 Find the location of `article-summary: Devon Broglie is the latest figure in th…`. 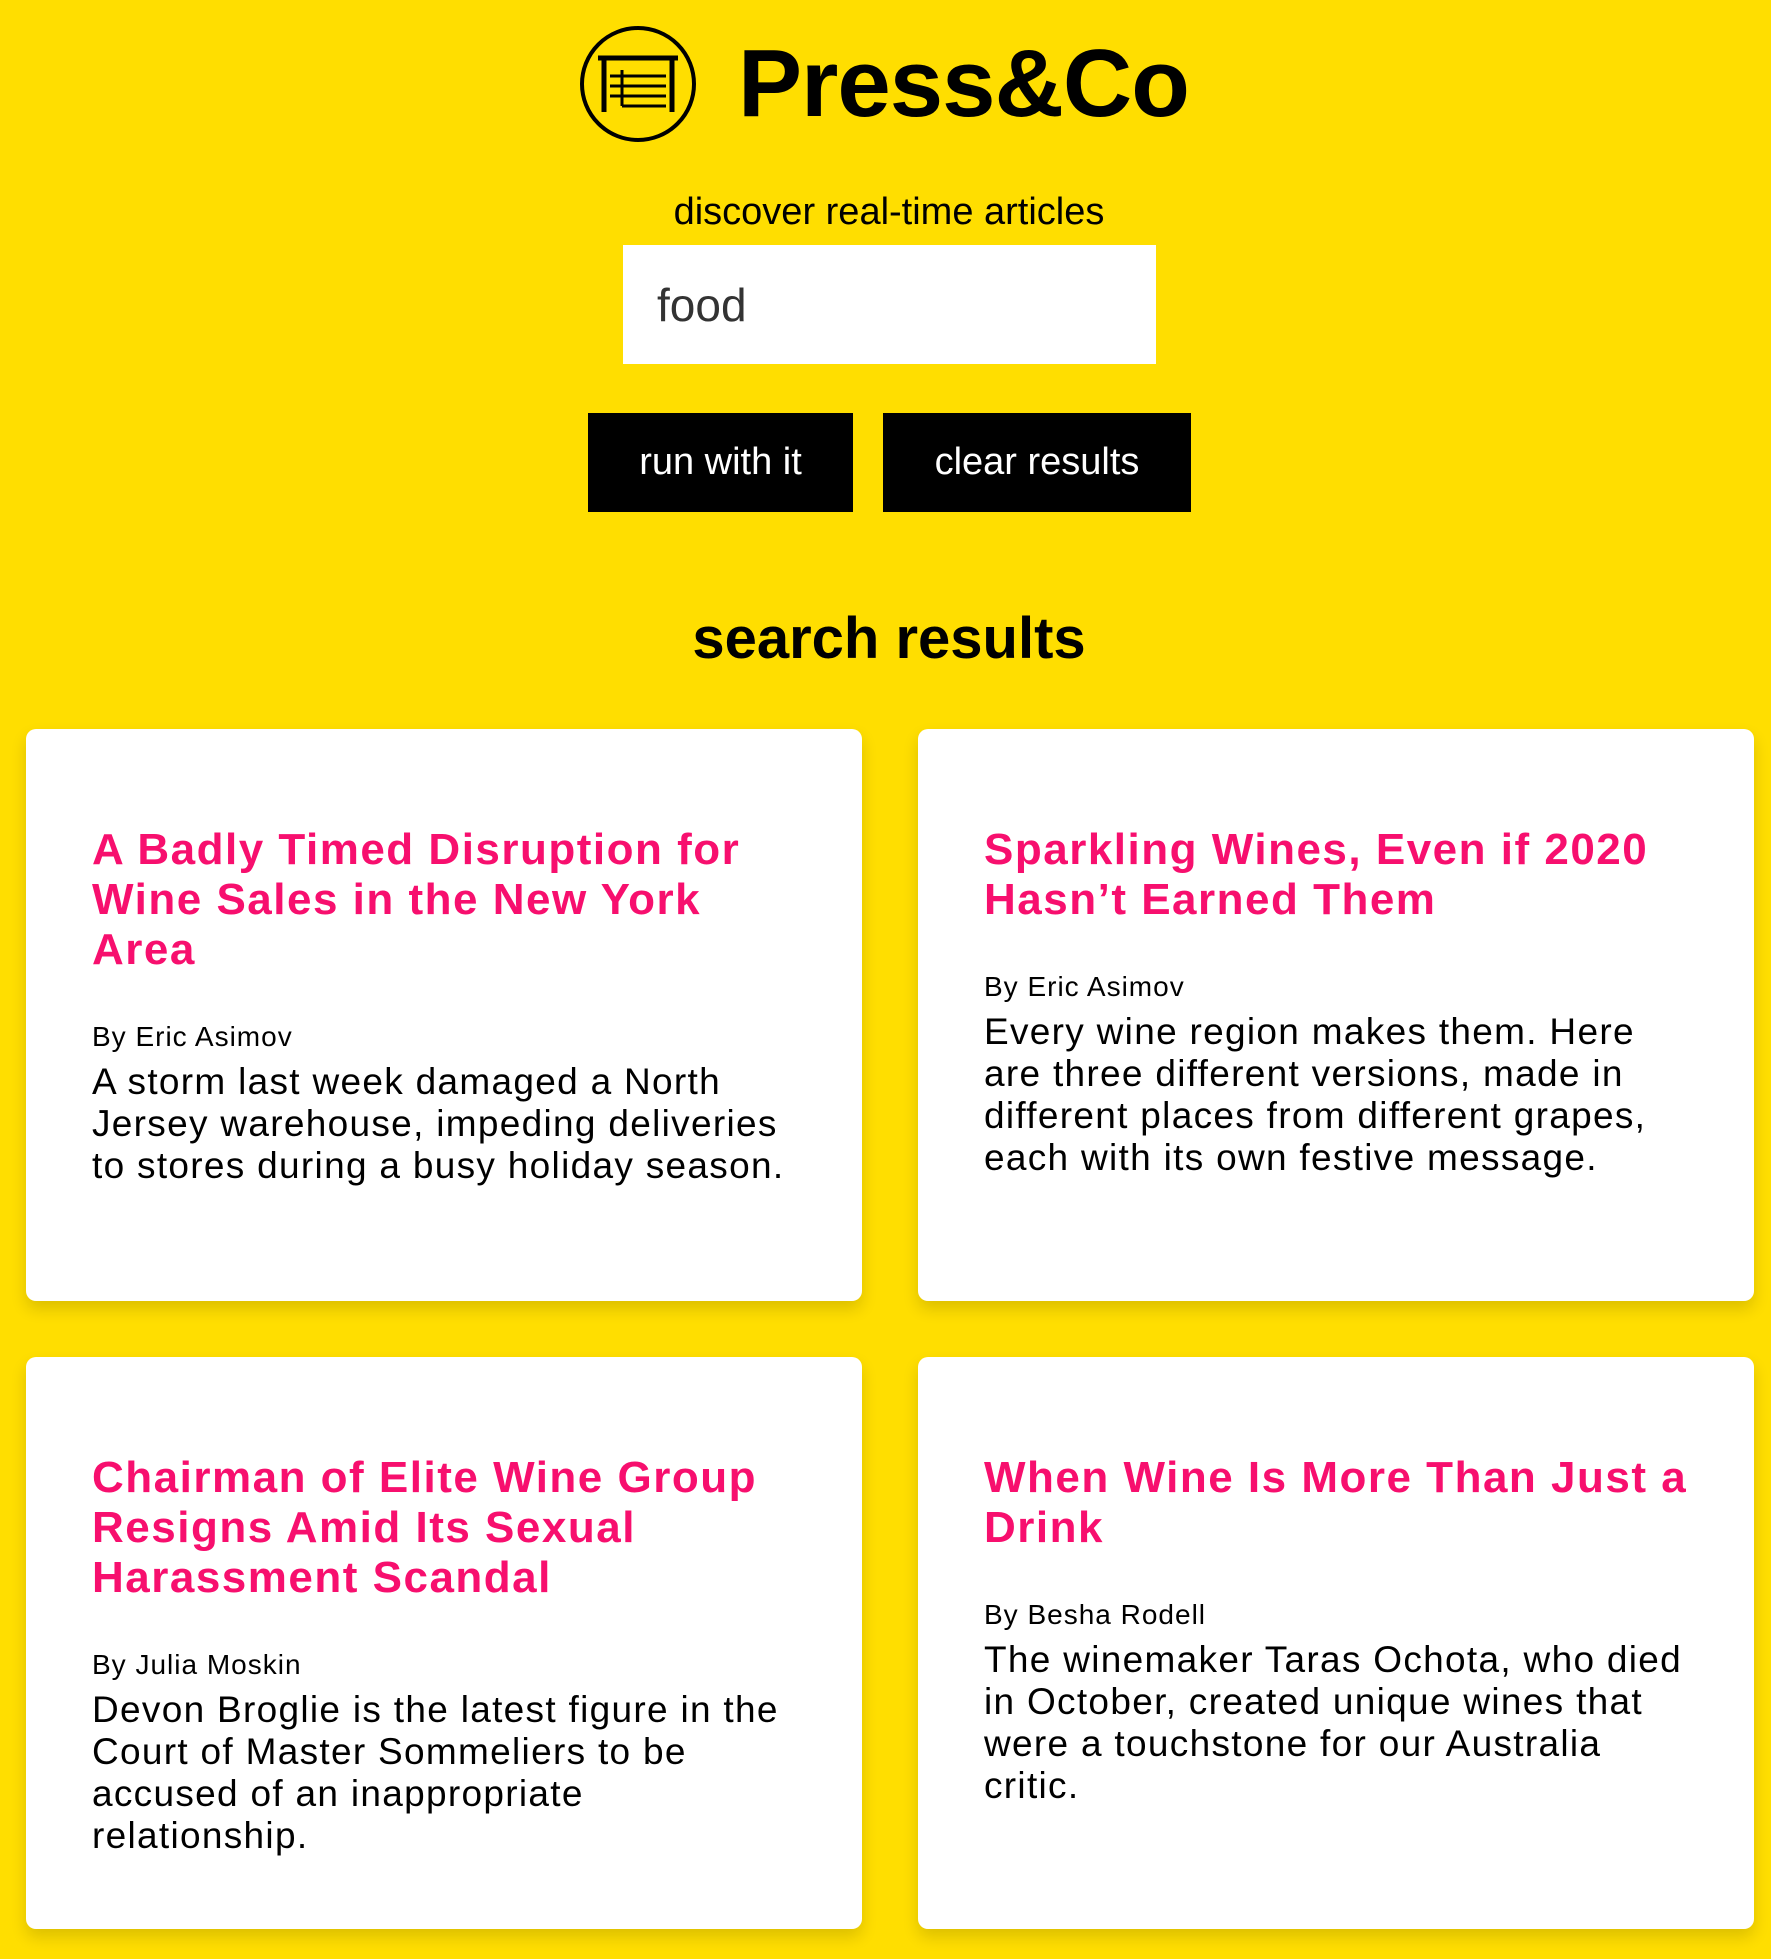

article-summary: Devon Broglie is the latest figure in th… is located at coordinates (435, 1772).